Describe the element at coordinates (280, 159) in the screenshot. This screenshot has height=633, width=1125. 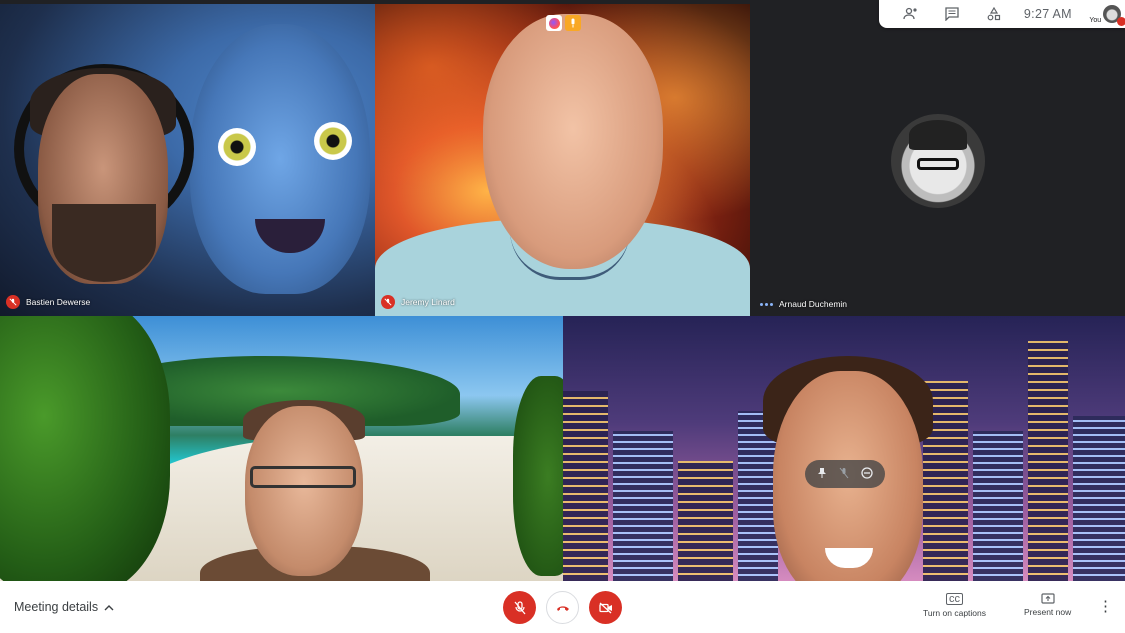
I see `avatar-filter-face` at that location.